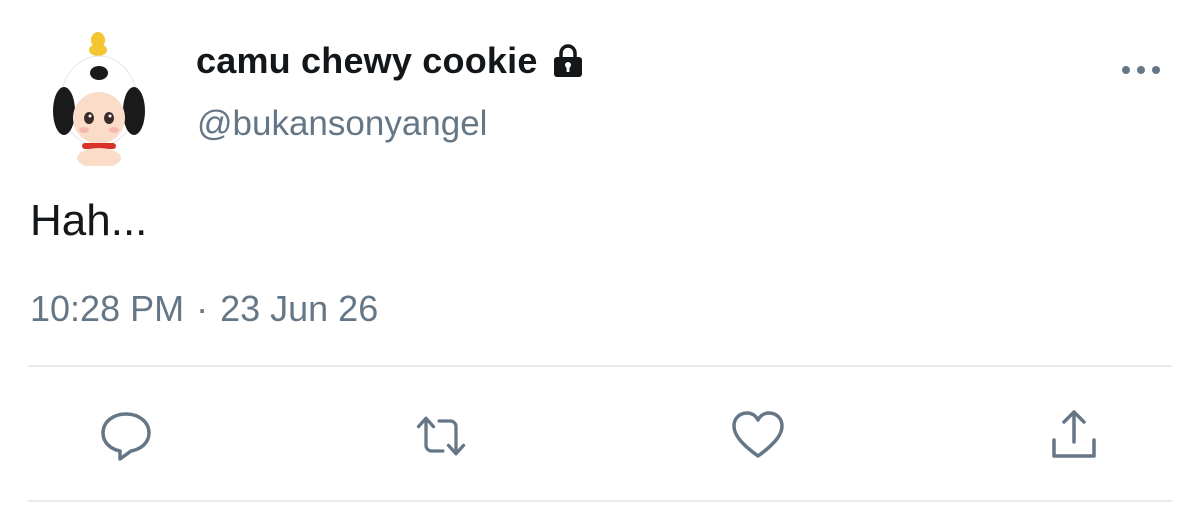 The image size is (1200, 519). I want to click on tweet-date: 23 Jun 26, so click(299, 308).